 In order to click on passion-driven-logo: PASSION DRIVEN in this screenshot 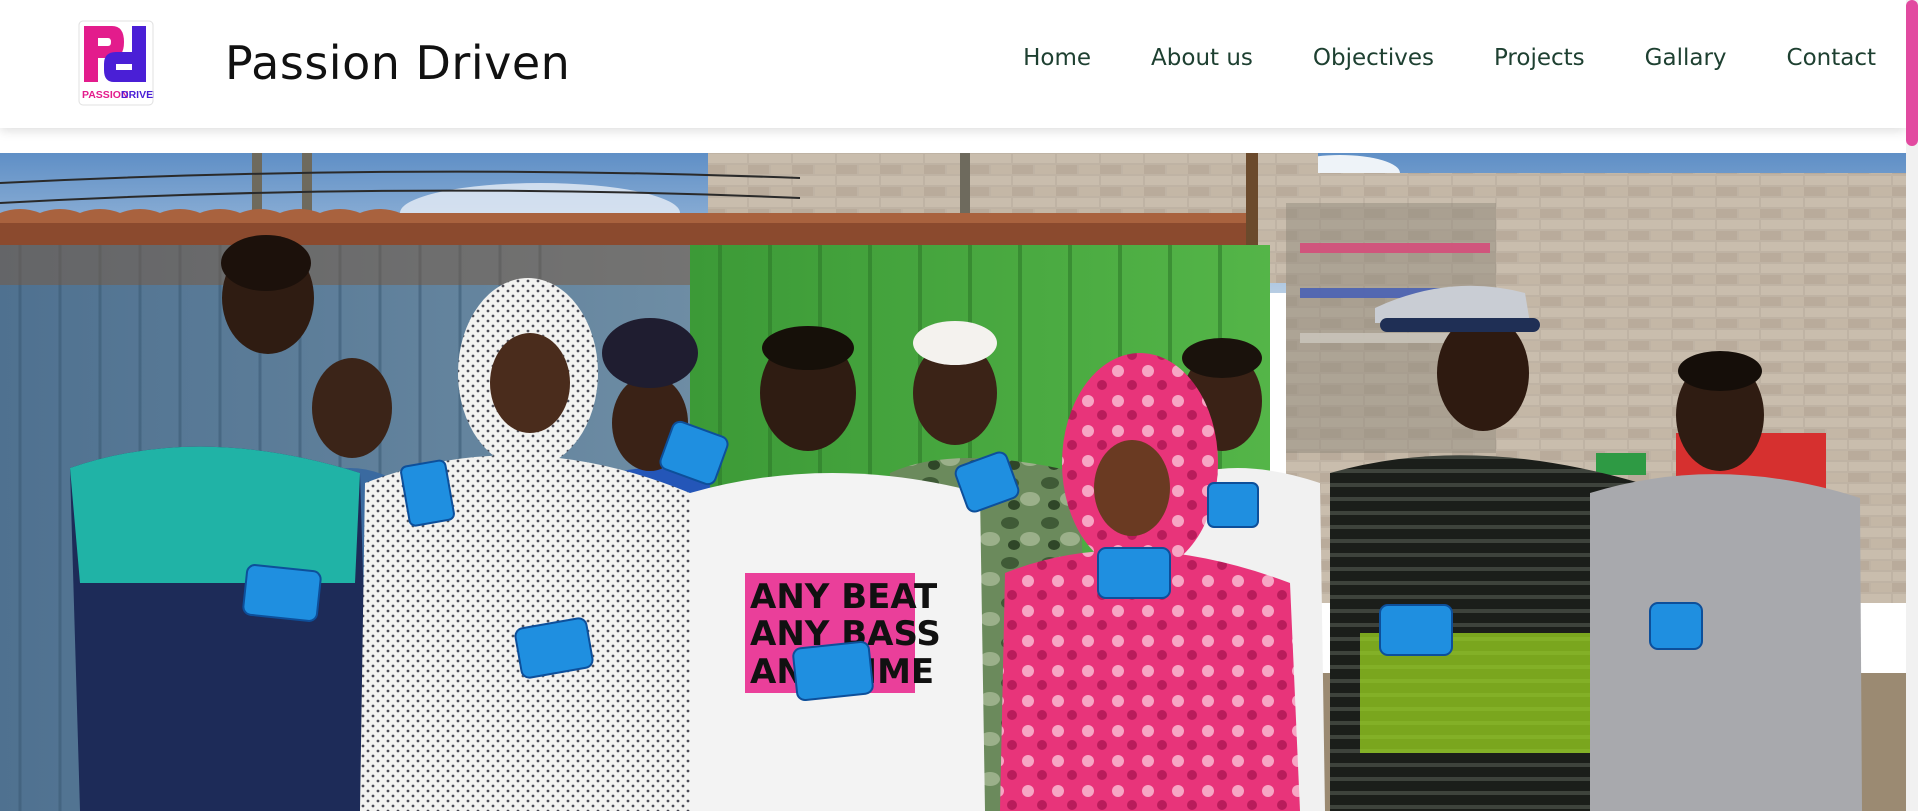, I will do `click(119, 63)`.